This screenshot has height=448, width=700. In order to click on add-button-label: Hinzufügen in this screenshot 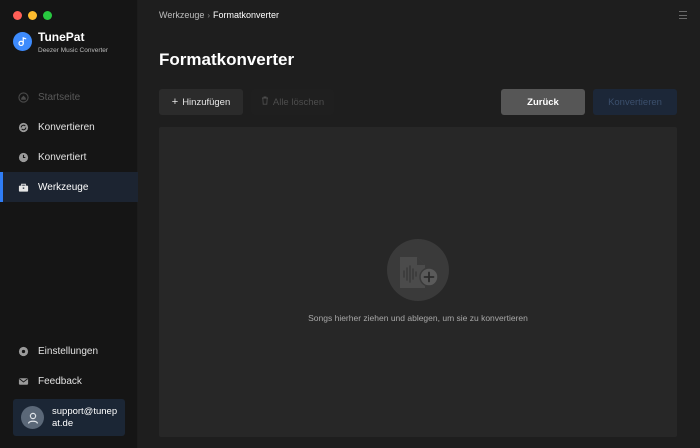, I will do `click(206, 102)`.